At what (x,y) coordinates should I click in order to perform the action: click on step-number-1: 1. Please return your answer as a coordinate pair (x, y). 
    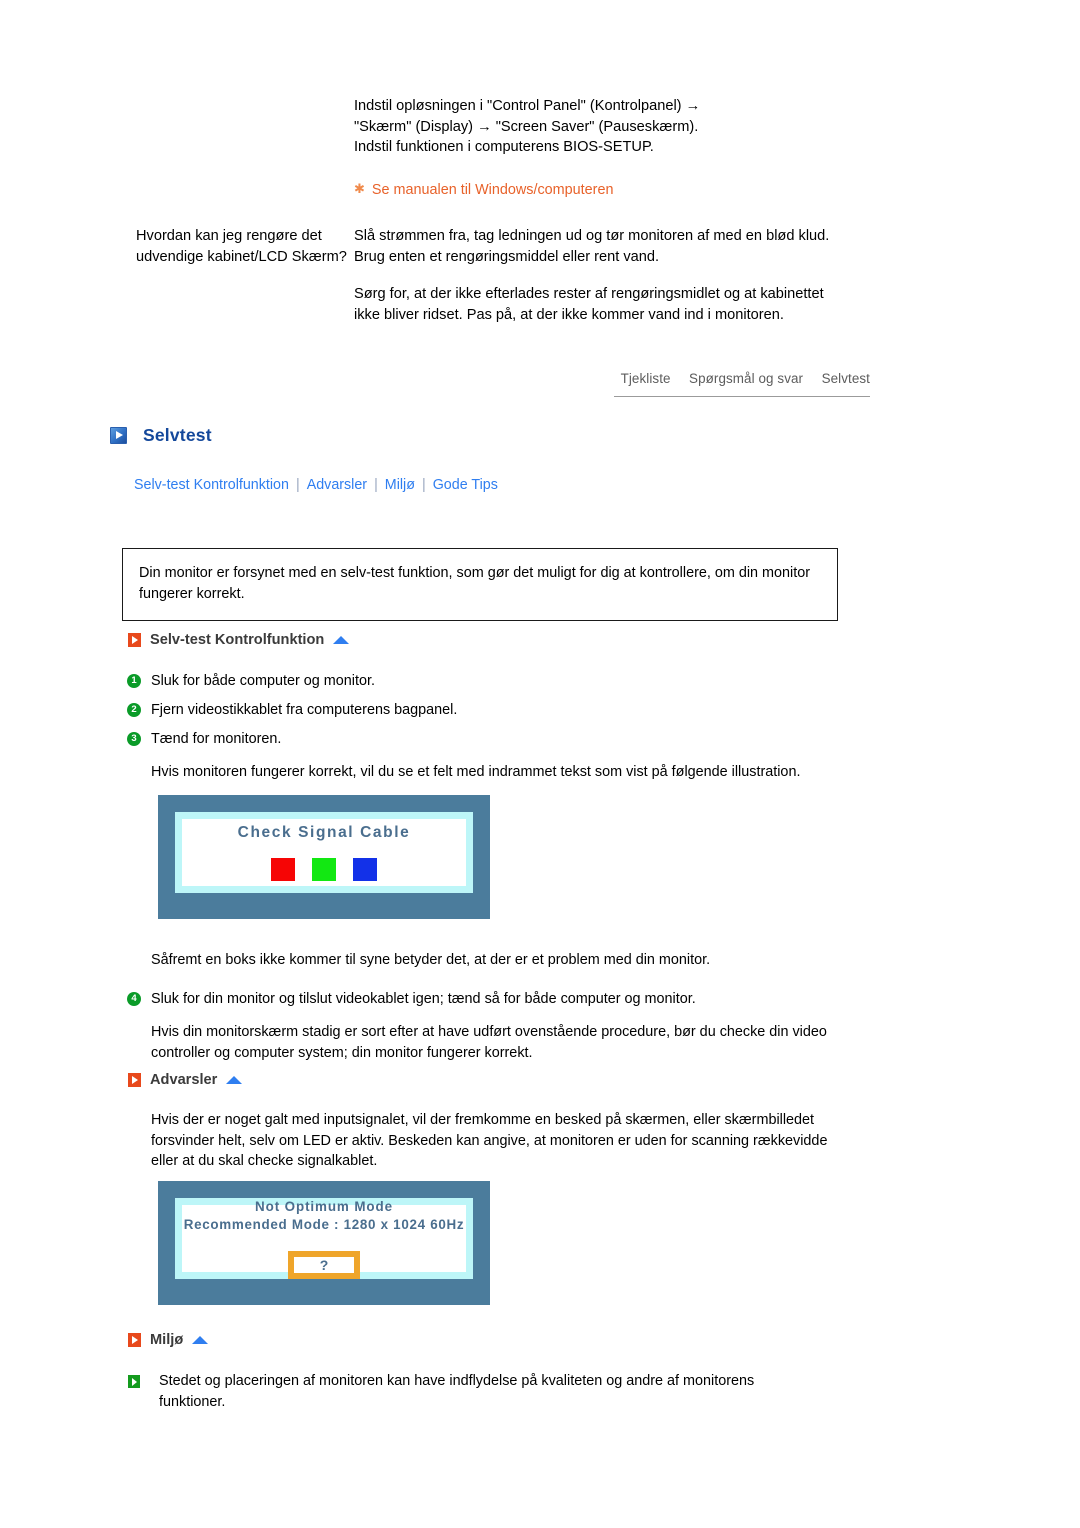
    Looking at the image, I should click on (134, 681).